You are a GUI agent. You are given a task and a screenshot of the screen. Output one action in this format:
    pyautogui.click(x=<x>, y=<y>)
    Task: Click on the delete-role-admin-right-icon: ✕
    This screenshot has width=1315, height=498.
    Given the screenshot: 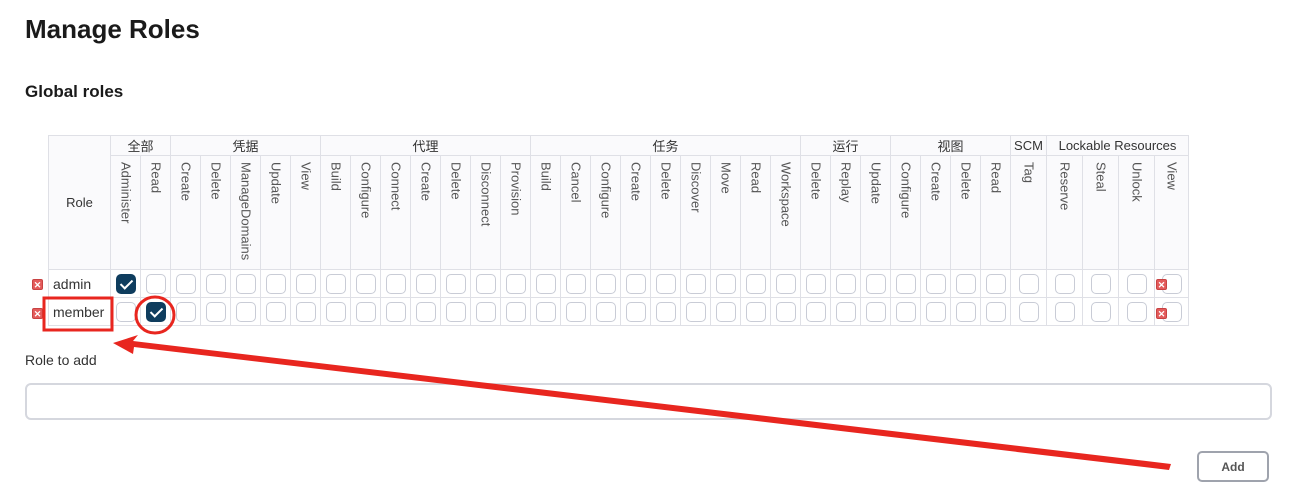 What is the action you would take?
    pyautogui.click(x=1161, y=284)
    